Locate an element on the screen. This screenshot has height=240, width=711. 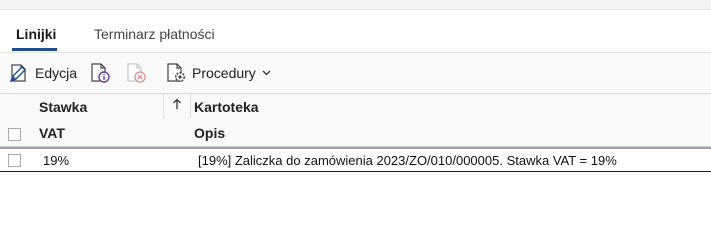
document-delete-icon is located at coordinates (136, 73).